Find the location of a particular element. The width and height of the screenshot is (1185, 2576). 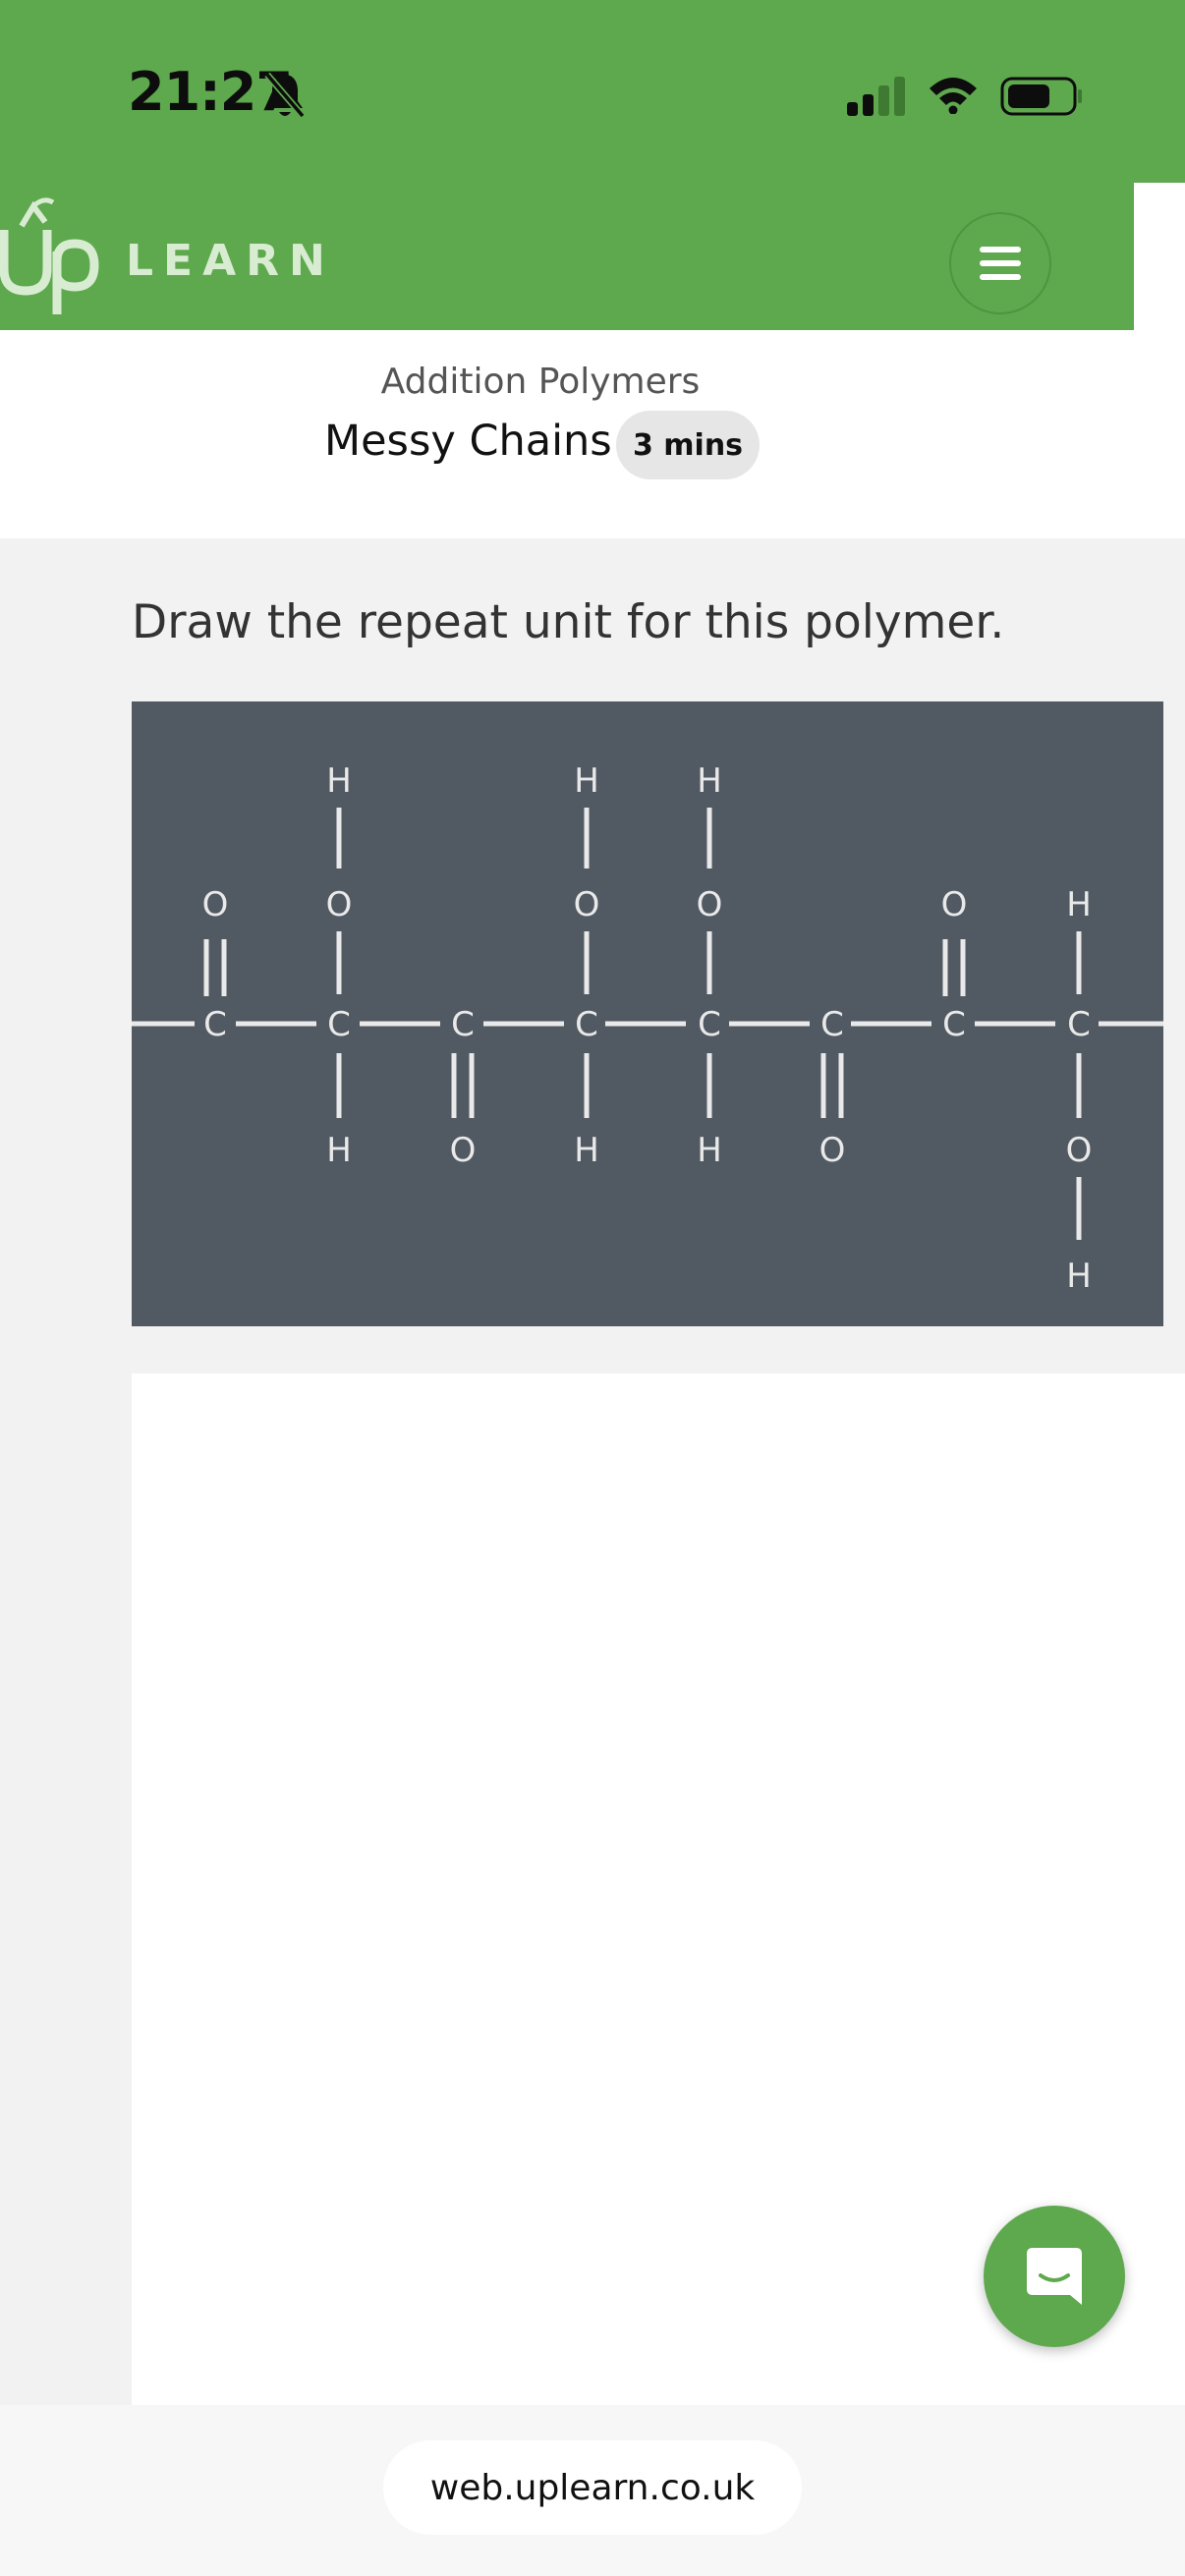

chat-bubble-icon is located at coordinates (1054, 2276).